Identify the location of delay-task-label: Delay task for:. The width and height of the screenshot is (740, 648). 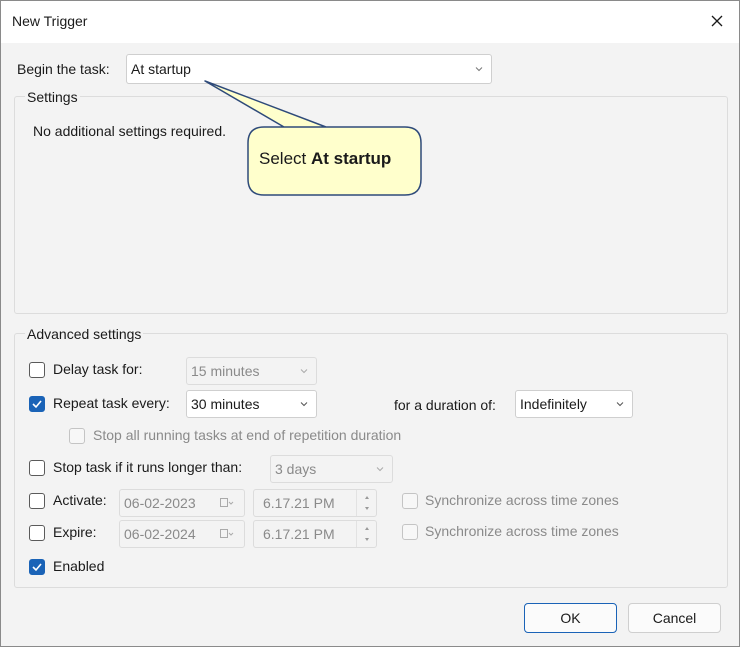
(98, 369).